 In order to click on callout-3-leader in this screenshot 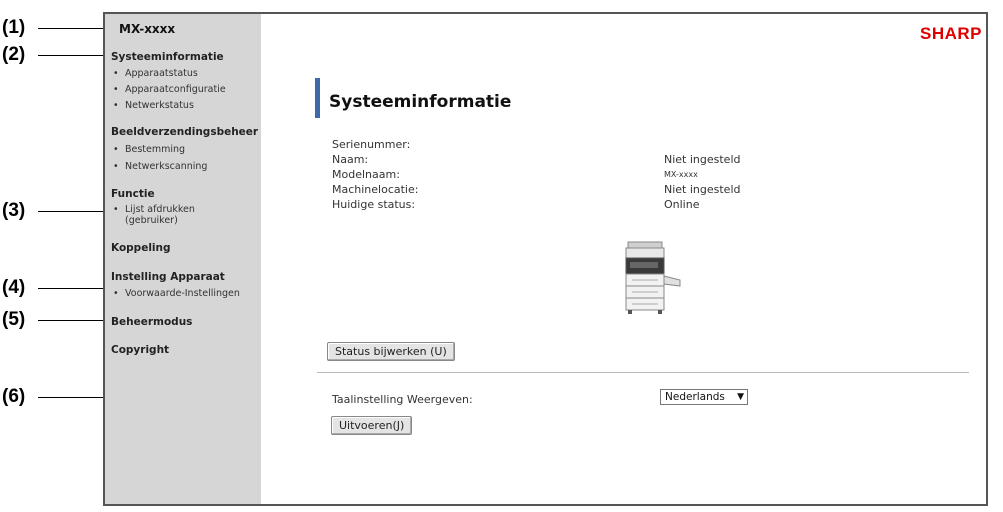, I will do `click(74, 211)`.